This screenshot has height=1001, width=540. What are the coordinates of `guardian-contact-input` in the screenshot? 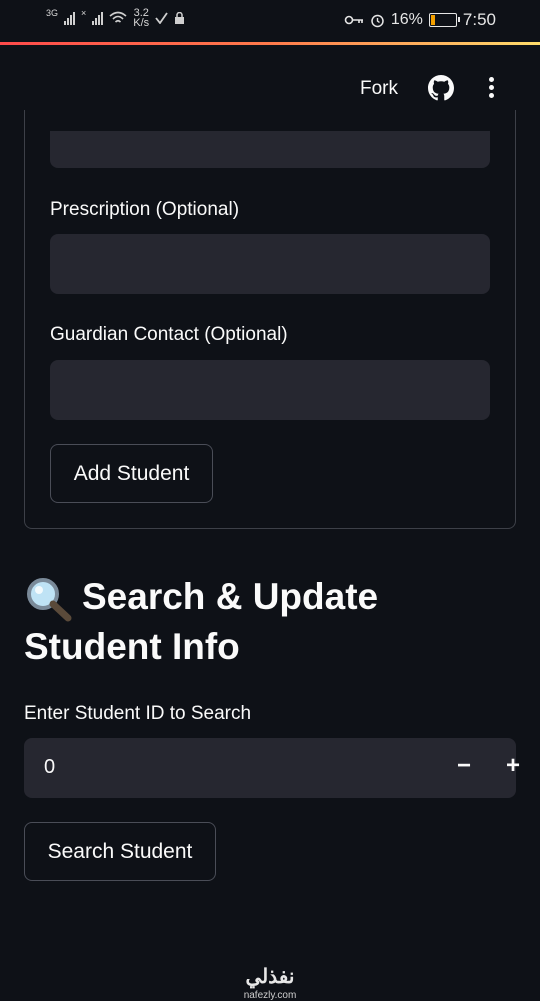 It's located at (270, 390).